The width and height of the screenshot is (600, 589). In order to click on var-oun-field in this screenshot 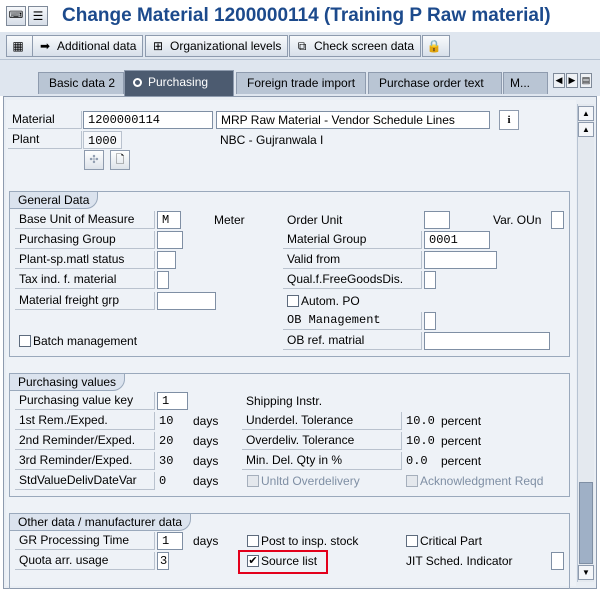, I will do `click(557, 220)`.